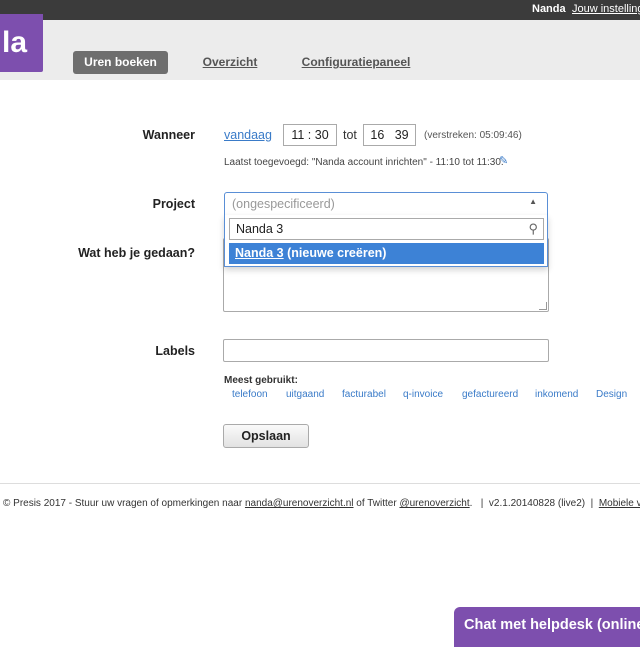 The height and width of the screenshot is (647, 640). I want to click on footer-twitter-link: @urenoverzicht, so click(434, 503).